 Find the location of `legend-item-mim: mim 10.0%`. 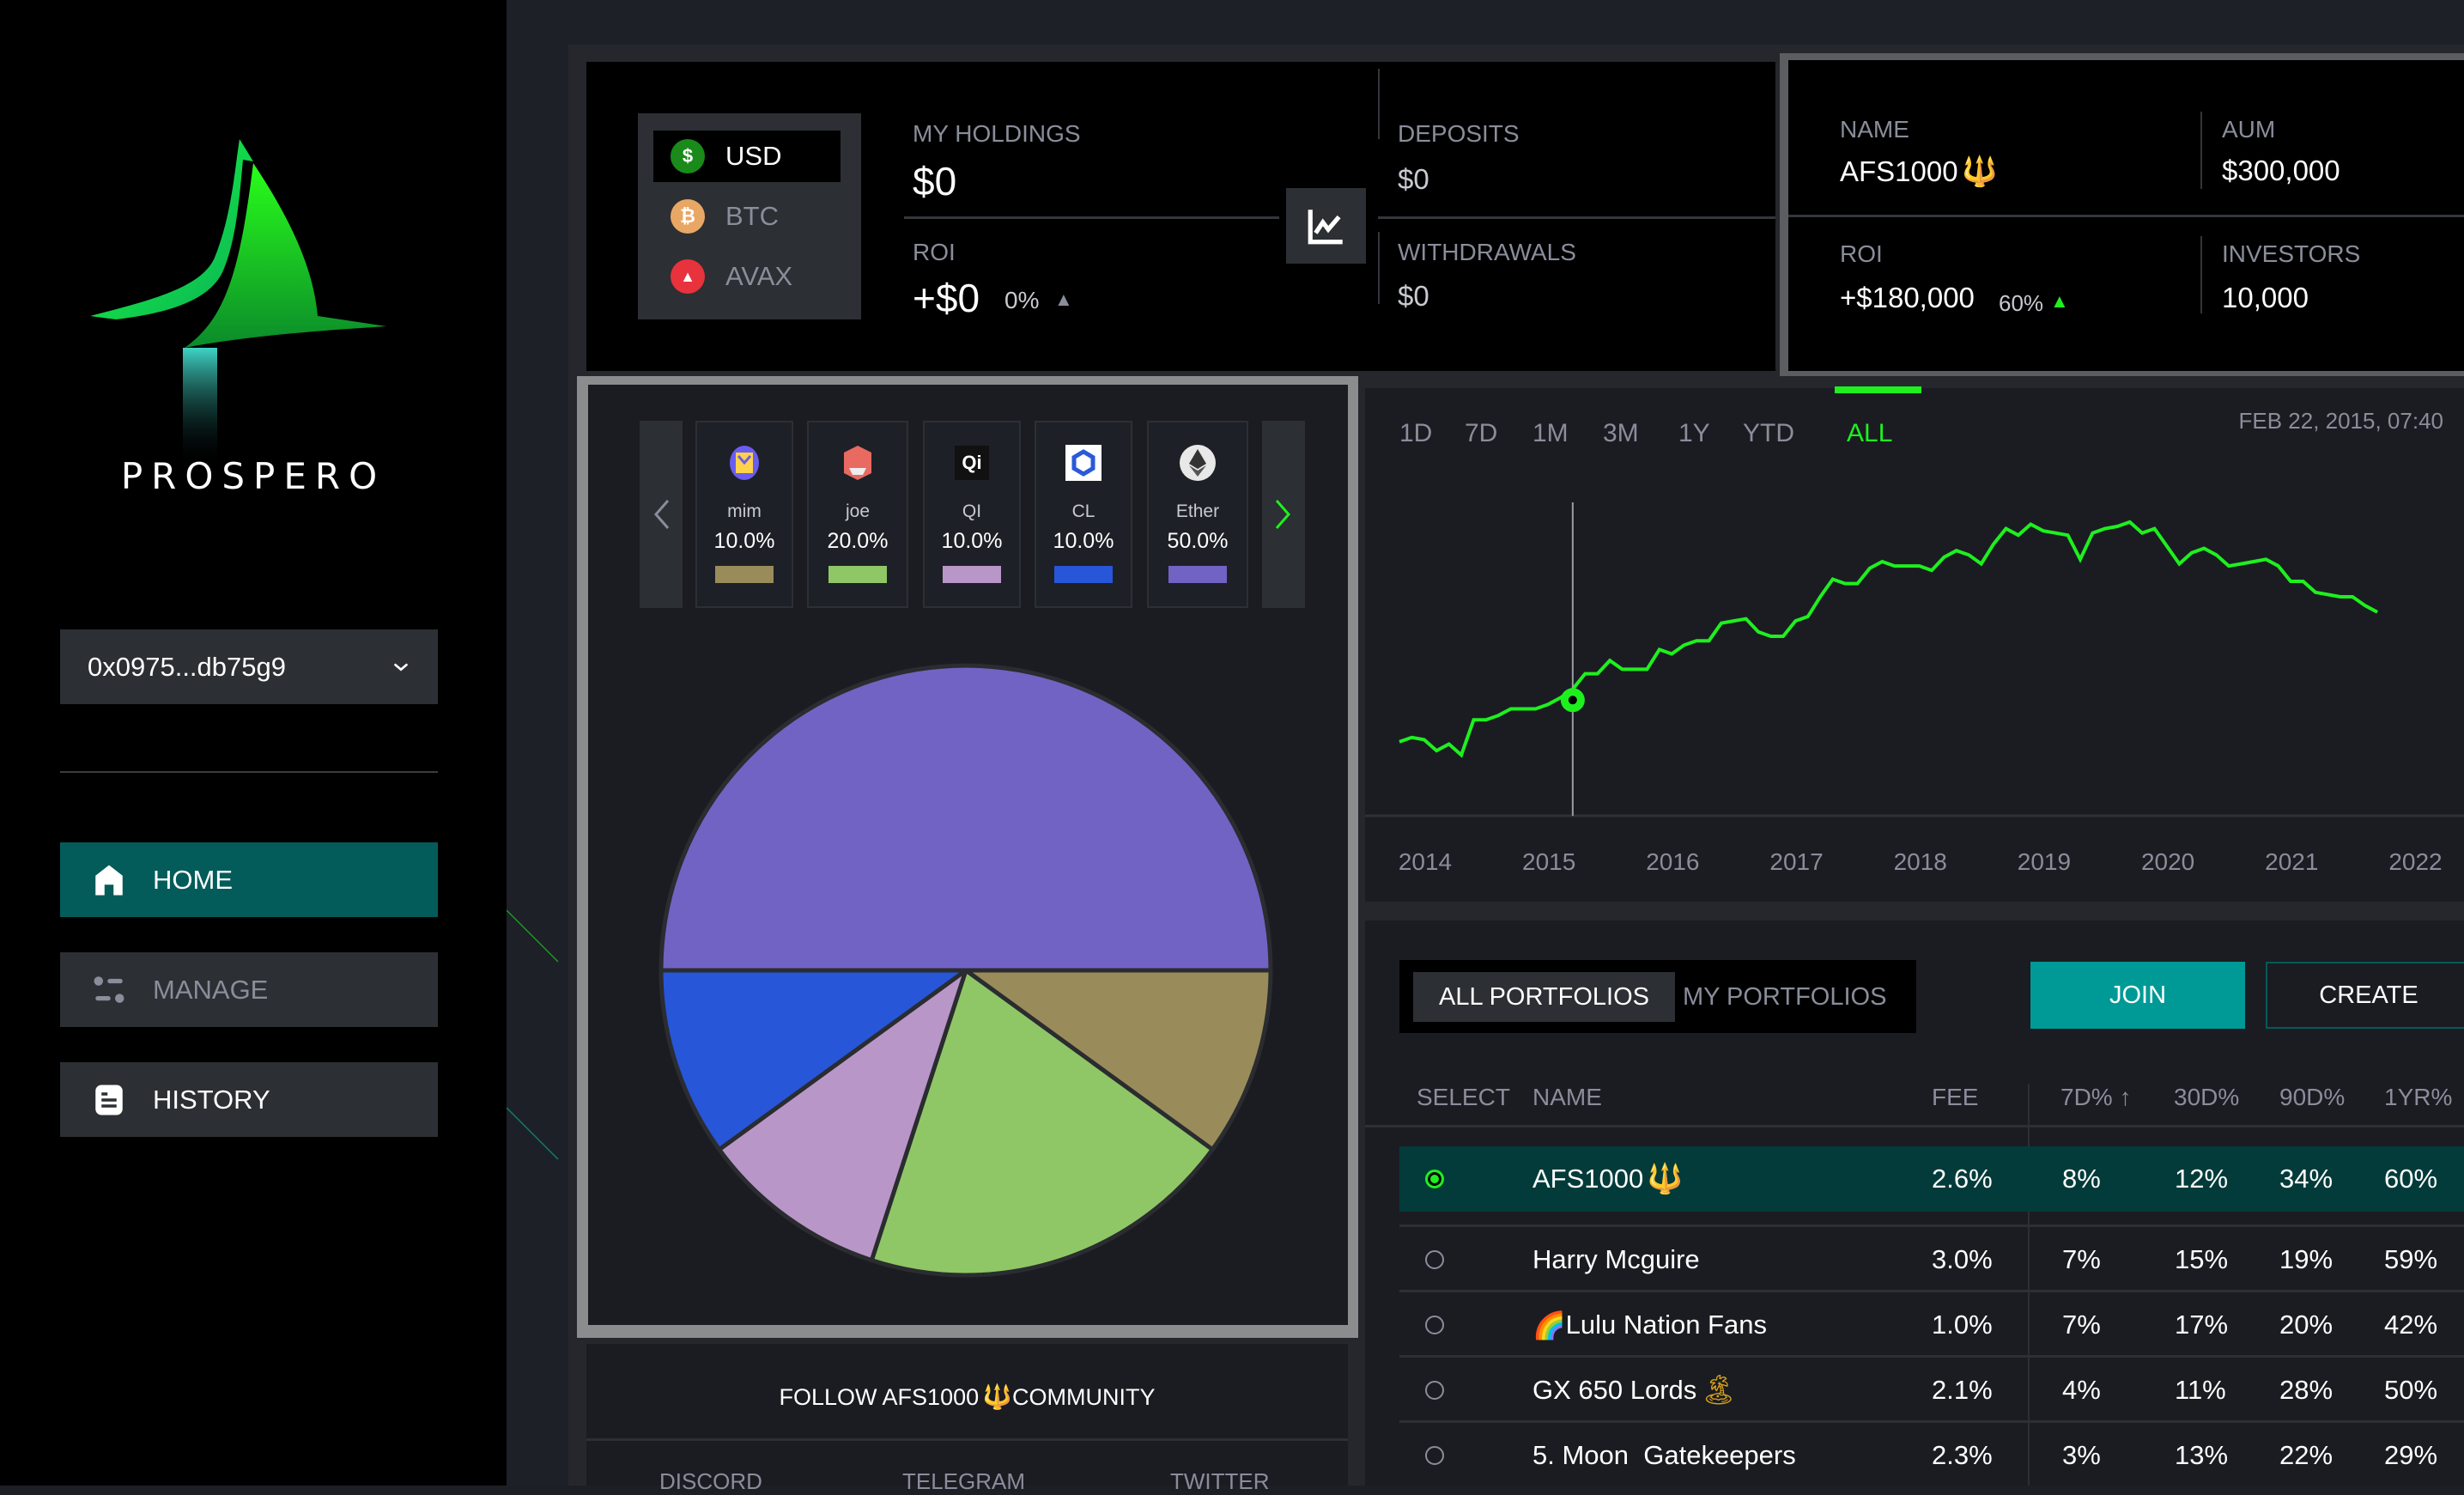

legend-item-mim: mim 10.0% is located at coordinates (744, 514).